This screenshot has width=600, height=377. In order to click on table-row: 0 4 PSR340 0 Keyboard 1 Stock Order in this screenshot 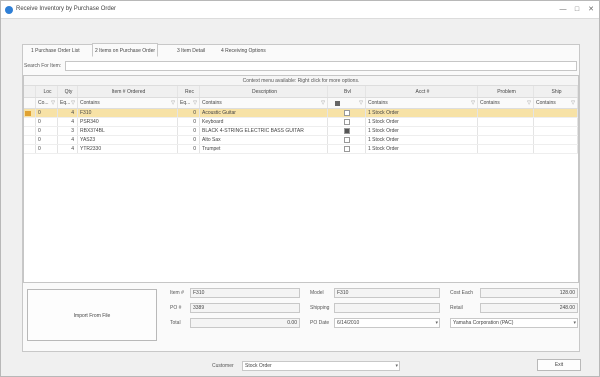, I will do `click(301, 122)`.